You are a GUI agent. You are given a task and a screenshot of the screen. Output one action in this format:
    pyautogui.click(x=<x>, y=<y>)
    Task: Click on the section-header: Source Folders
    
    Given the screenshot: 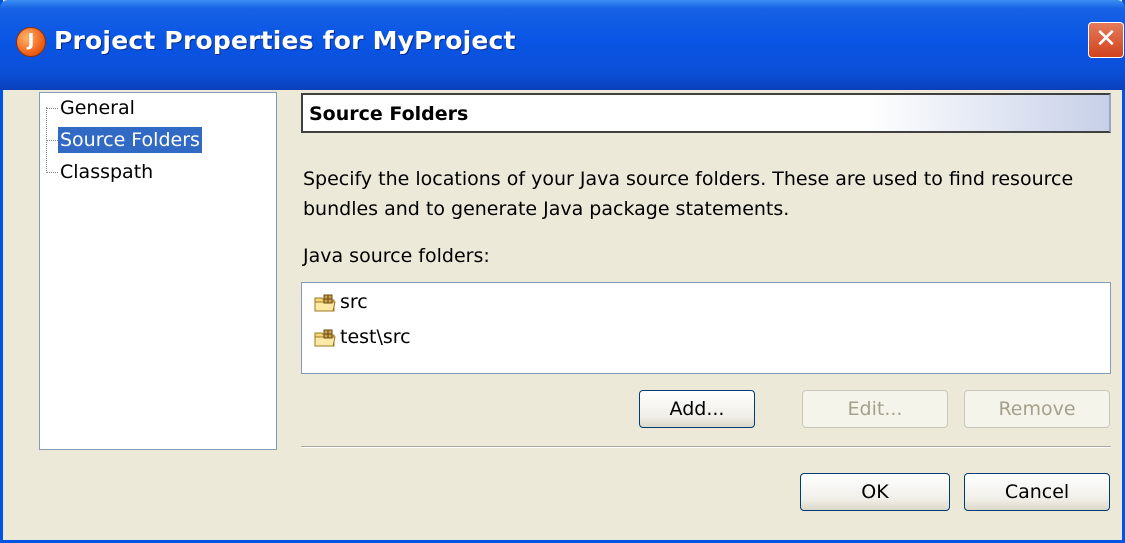 What is the action you would take?
    pyautogui.click(x=706, y=113)
    